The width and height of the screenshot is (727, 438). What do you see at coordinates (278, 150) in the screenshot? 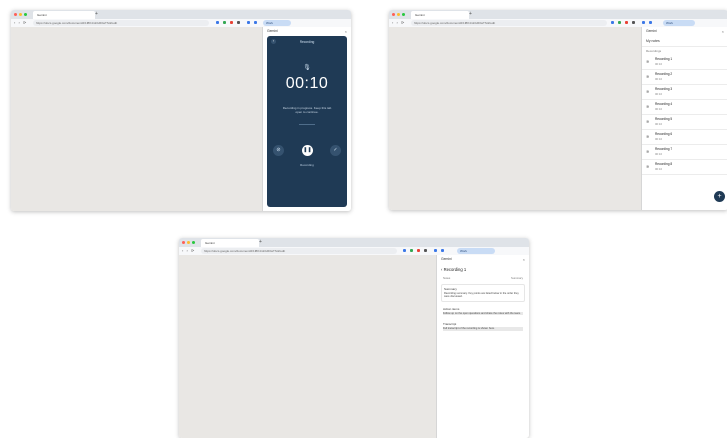
I see `discard-button: ⊘` at bounding box center [278, 150].